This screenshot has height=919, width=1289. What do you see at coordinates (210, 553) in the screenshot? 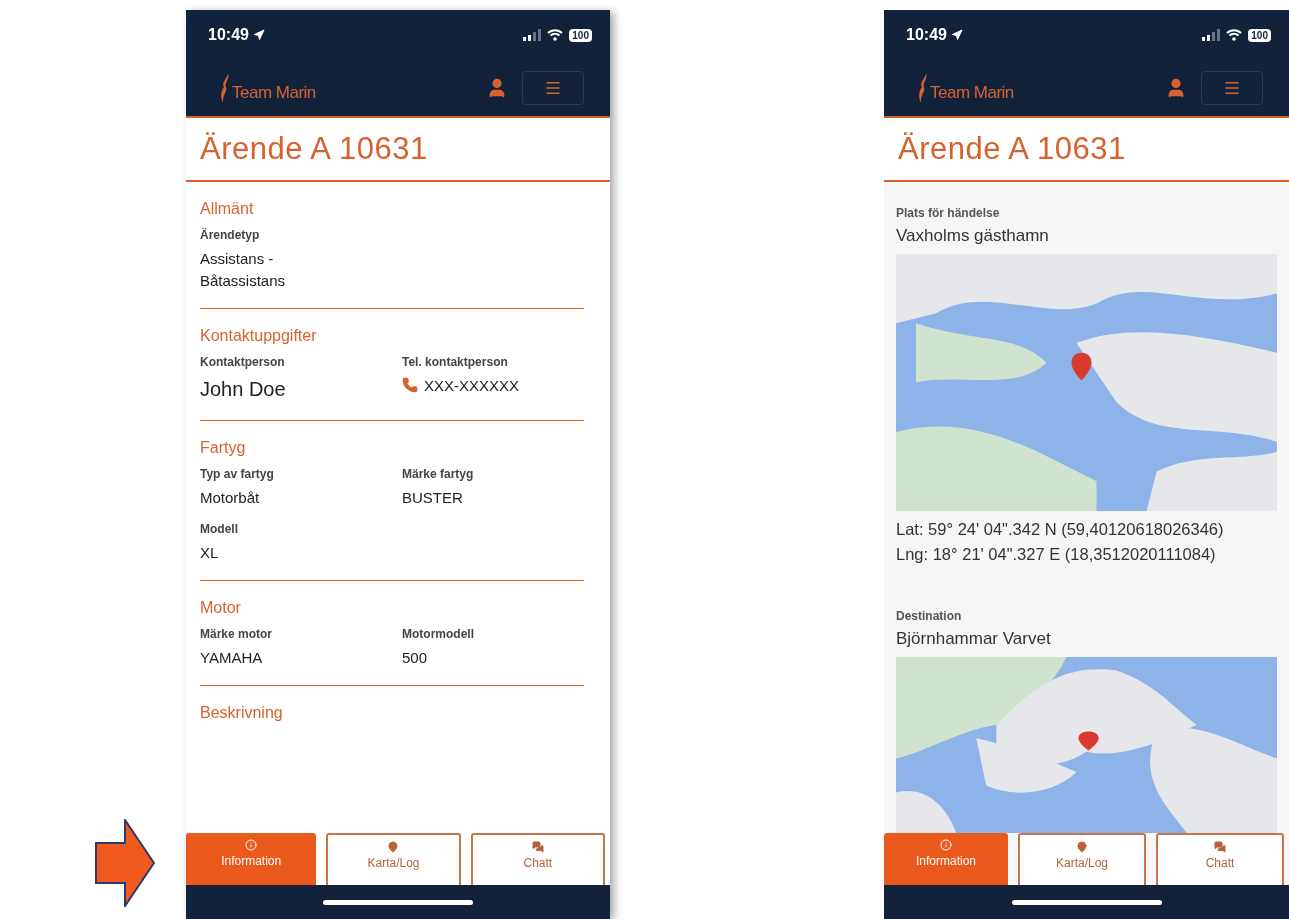
I see `field-value: XL` at bounding box center [210, 553].